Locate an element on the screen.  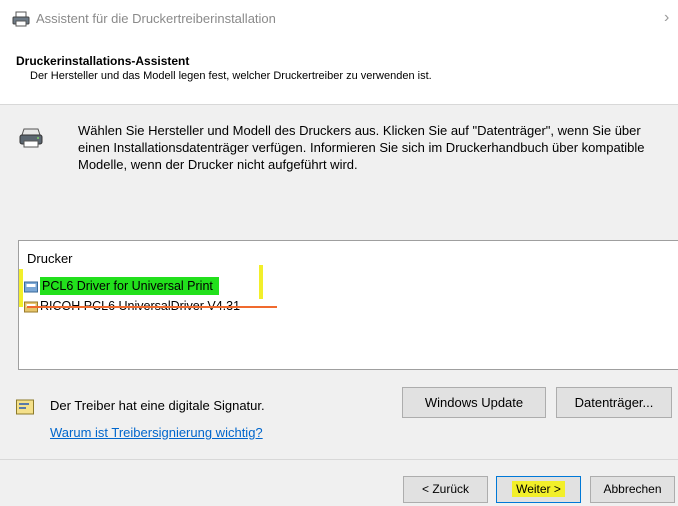
next-button-label: Weiter > is located at coordinates (538, 489).